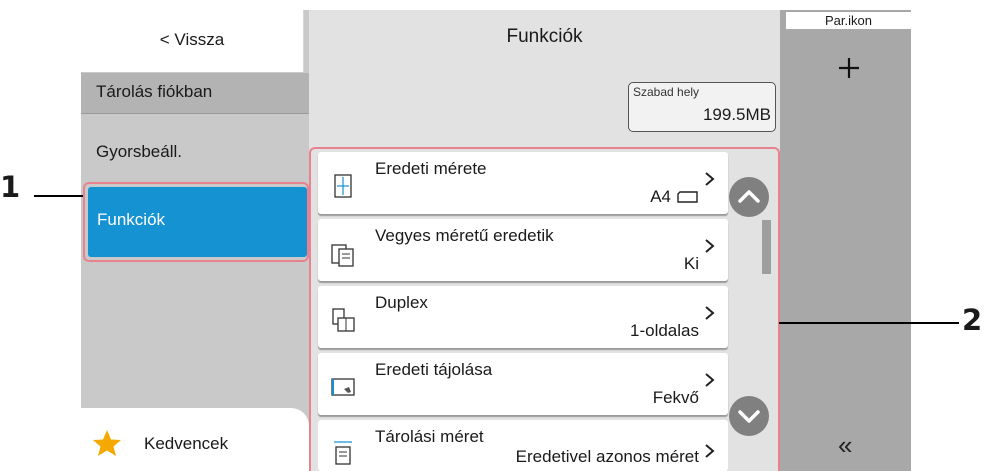 This screenshot has height=471, width=992. I want to click on free-space-box: Szabad hely 199.5MB, so click(702, 107).